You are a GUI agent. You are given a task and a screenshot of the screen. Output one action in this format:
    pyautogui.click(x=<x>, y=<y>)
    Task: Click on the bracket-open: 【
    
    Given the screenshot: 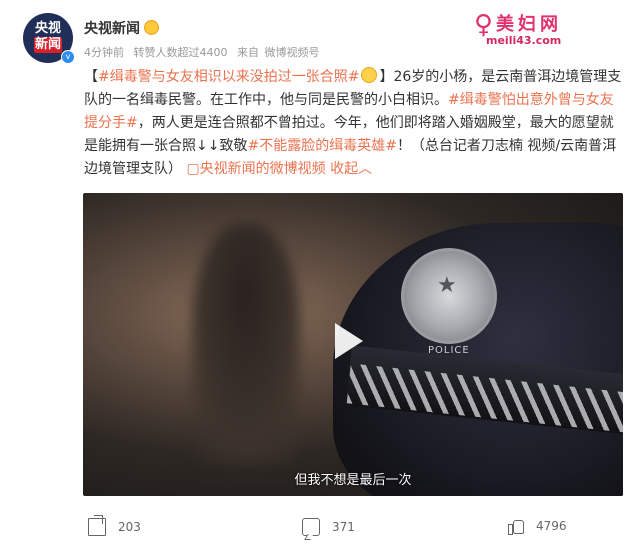 What is the action you would take?
    pyautogui.click(x=91, y=77)
    